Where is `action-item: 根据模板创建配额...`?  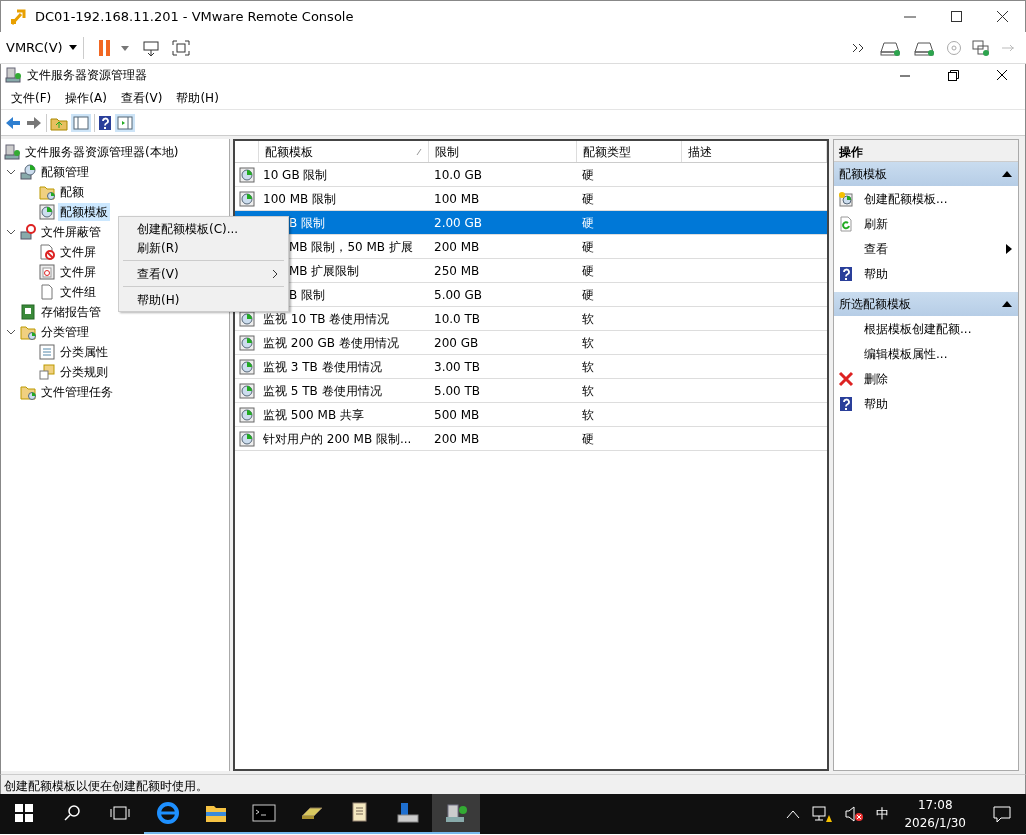 action-item: 根据模板创建配额... is located at coordinates (926, 328).